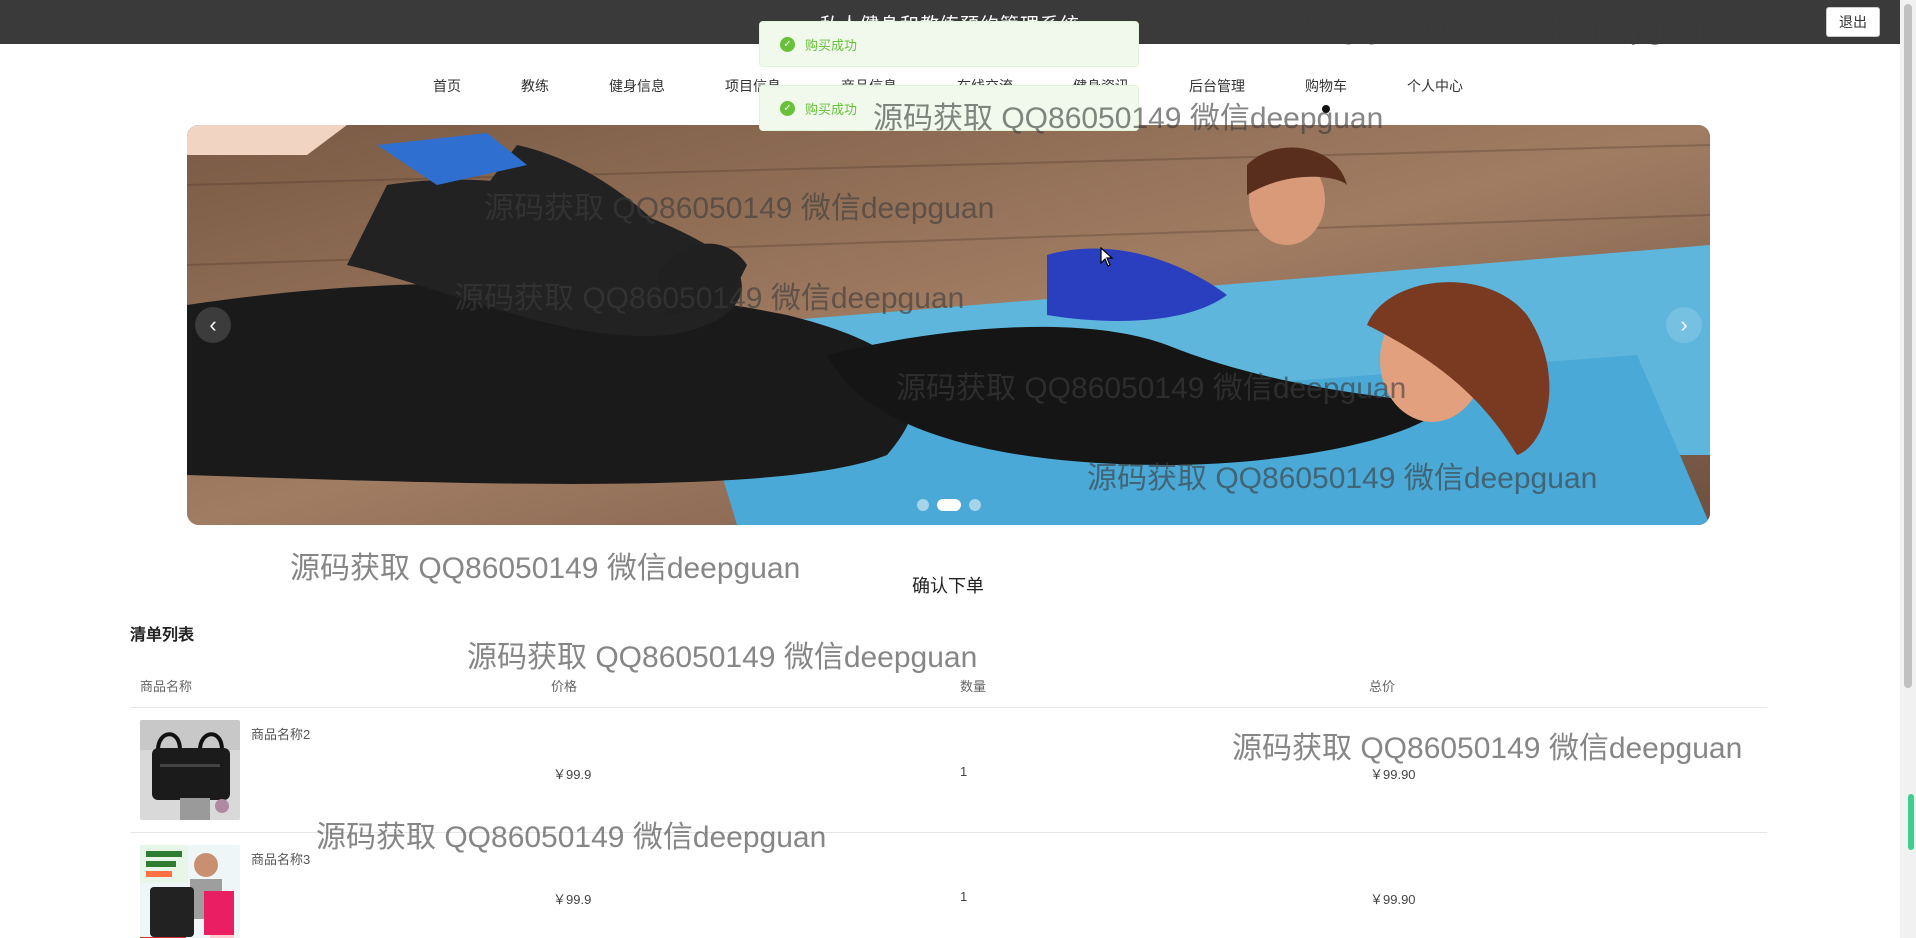 The height and width of the screenshot is (938, 1916). What do you see at coordinates (162, 635) in the screenshot?
I see `list-title: 清单列表` at bounding box center [162, 635].